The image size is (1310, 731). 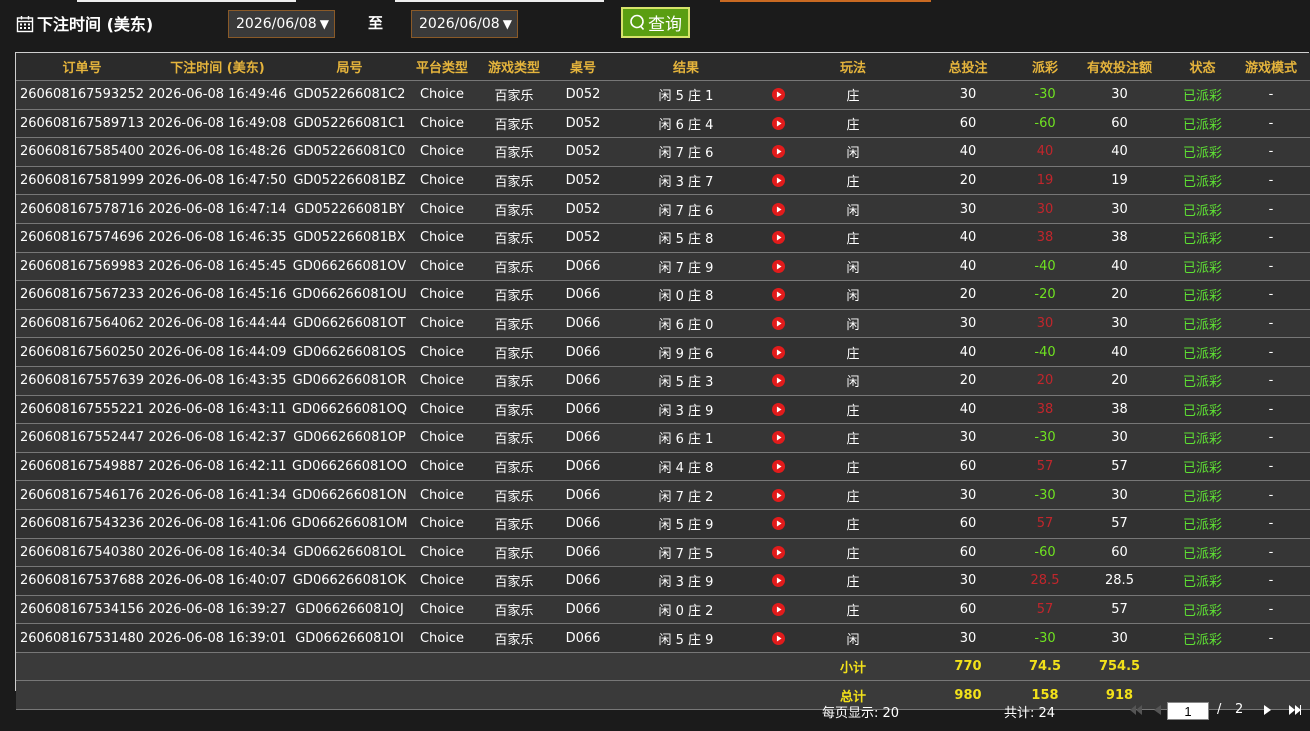 What do you see at coordinates (95, 24) in the screenshot?
I see `bet-time-label: 下注时间 (美东)` at bounding box center [95, 24].